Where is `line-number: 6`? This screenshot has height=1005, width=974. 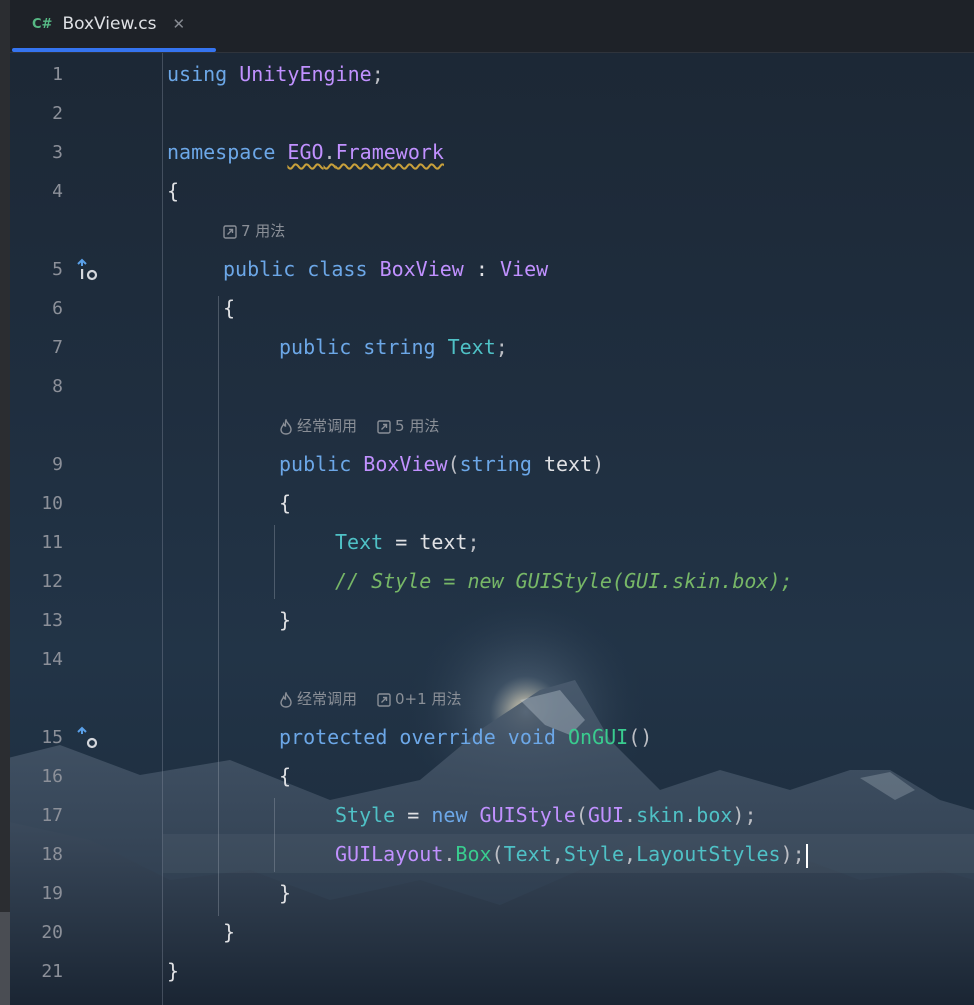
line-number: 6 is located at coordinates (36, 308).